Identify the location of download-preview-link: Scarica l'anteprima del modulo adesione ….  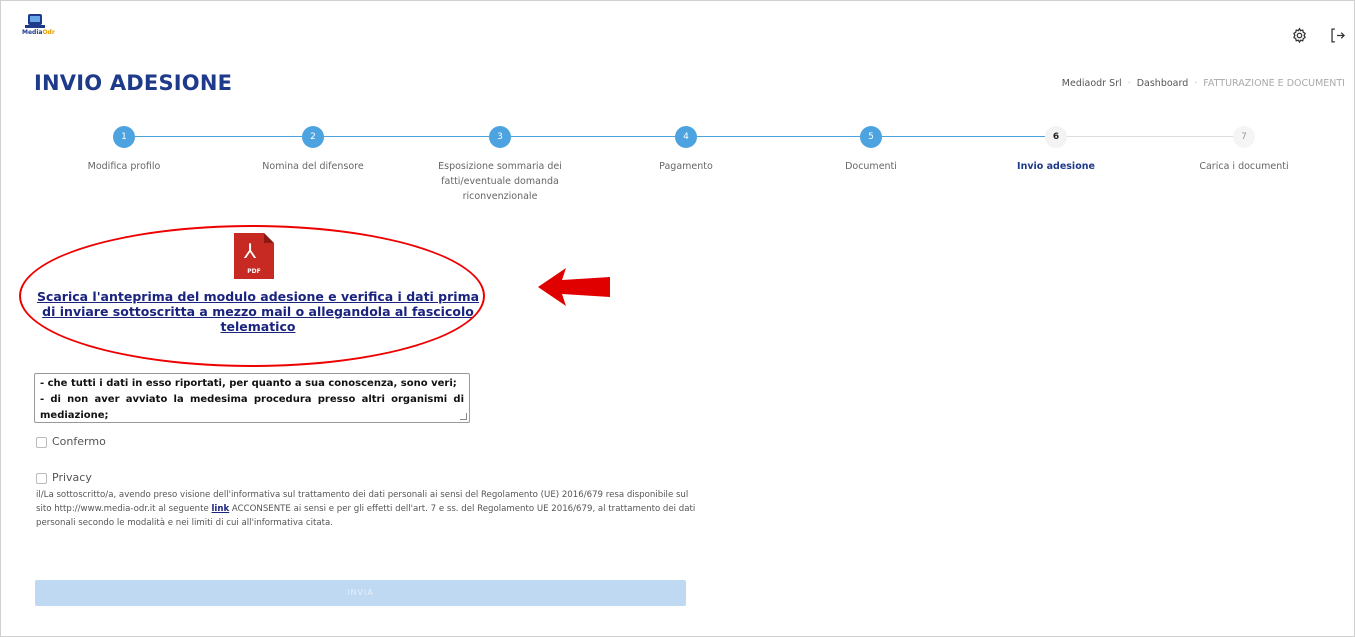
(258, 311).